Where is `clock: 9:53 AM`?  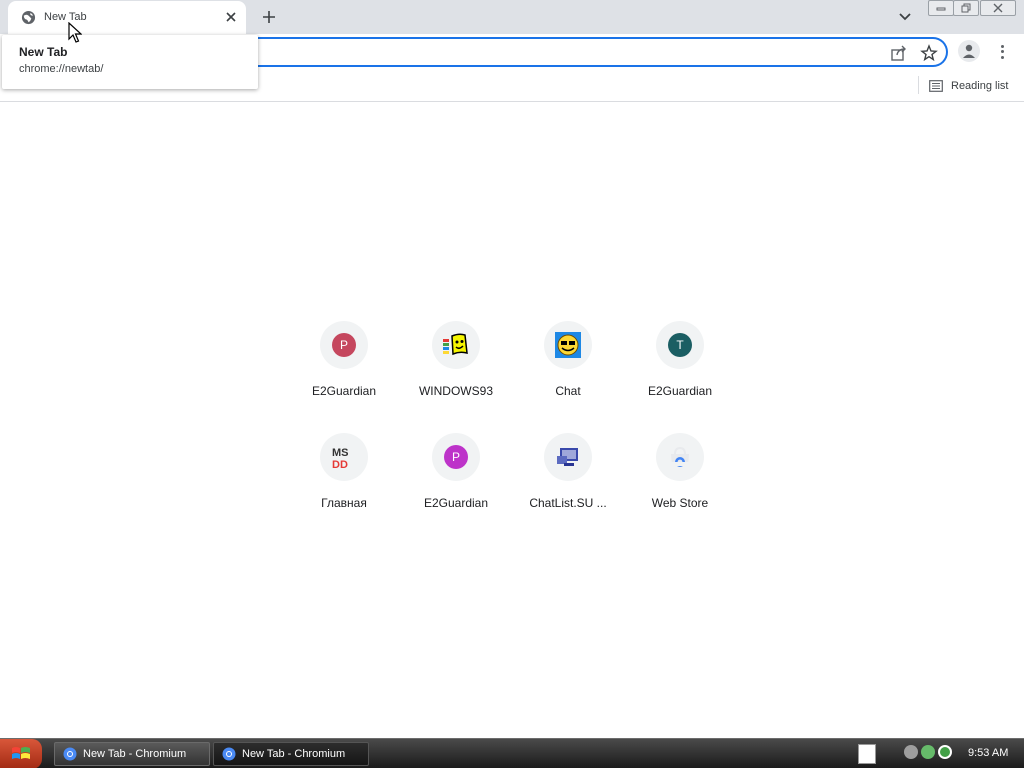 clock: 9:53 AM is located at coordinates (988, 753).